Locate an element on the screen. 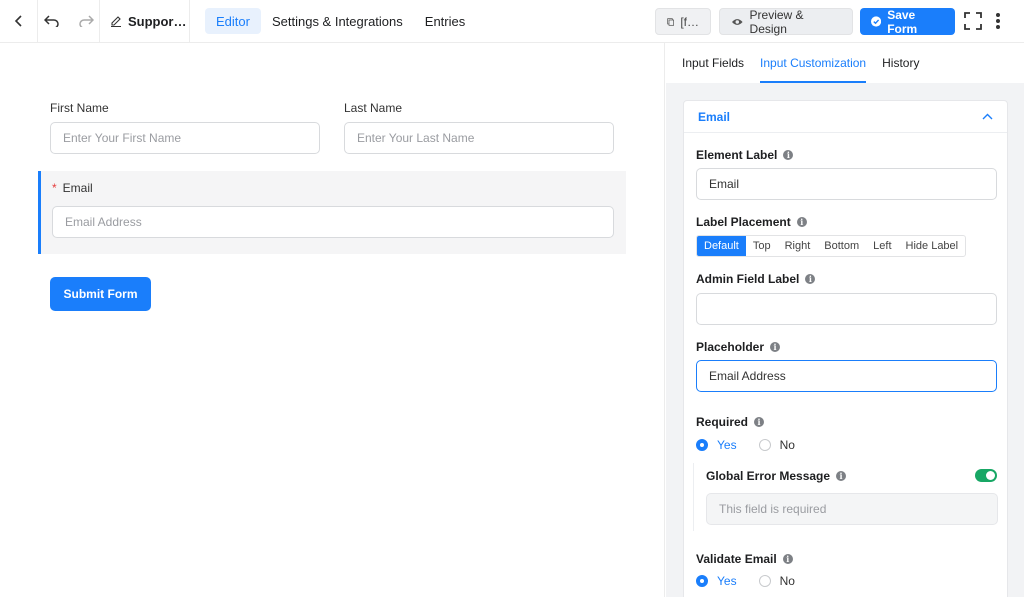  tab-settings-integrations: Settings & Integrations is located at coordinates (337, 21).